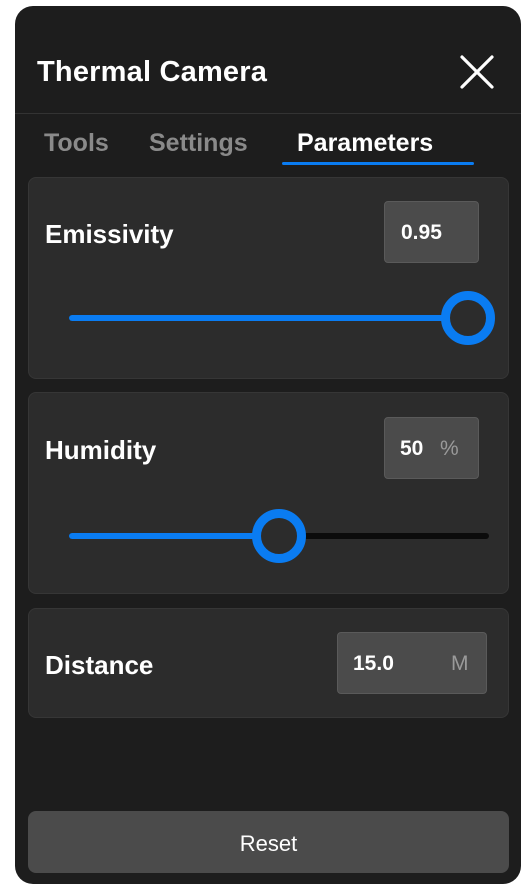 The image size is (521, 884). I want to click on reset-button-label: Reset, so click(268, 843).